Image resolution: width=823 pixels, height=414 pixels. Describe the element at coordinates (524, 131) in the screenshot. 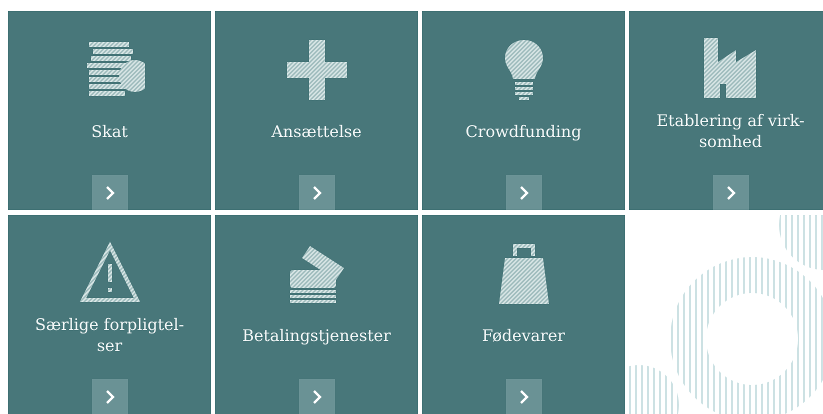

I see `tile-title: Crowdfunding` at that location.